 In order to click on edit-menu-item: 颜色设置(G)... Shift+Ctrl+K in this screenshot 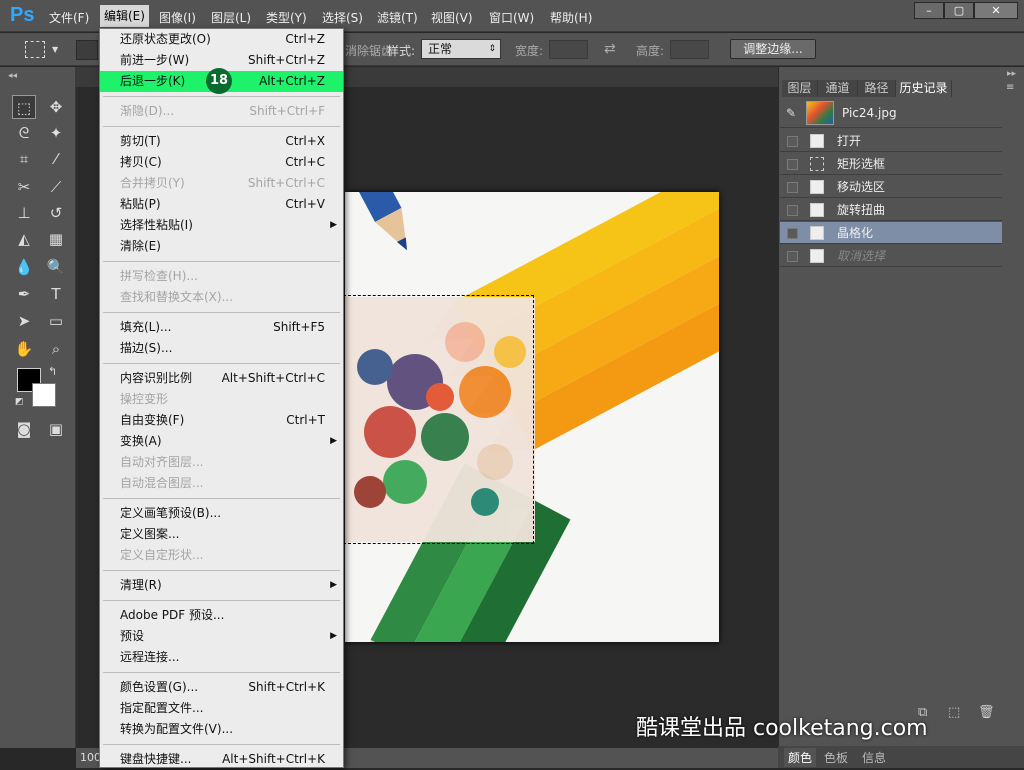, I will do `click(221, 687)`.